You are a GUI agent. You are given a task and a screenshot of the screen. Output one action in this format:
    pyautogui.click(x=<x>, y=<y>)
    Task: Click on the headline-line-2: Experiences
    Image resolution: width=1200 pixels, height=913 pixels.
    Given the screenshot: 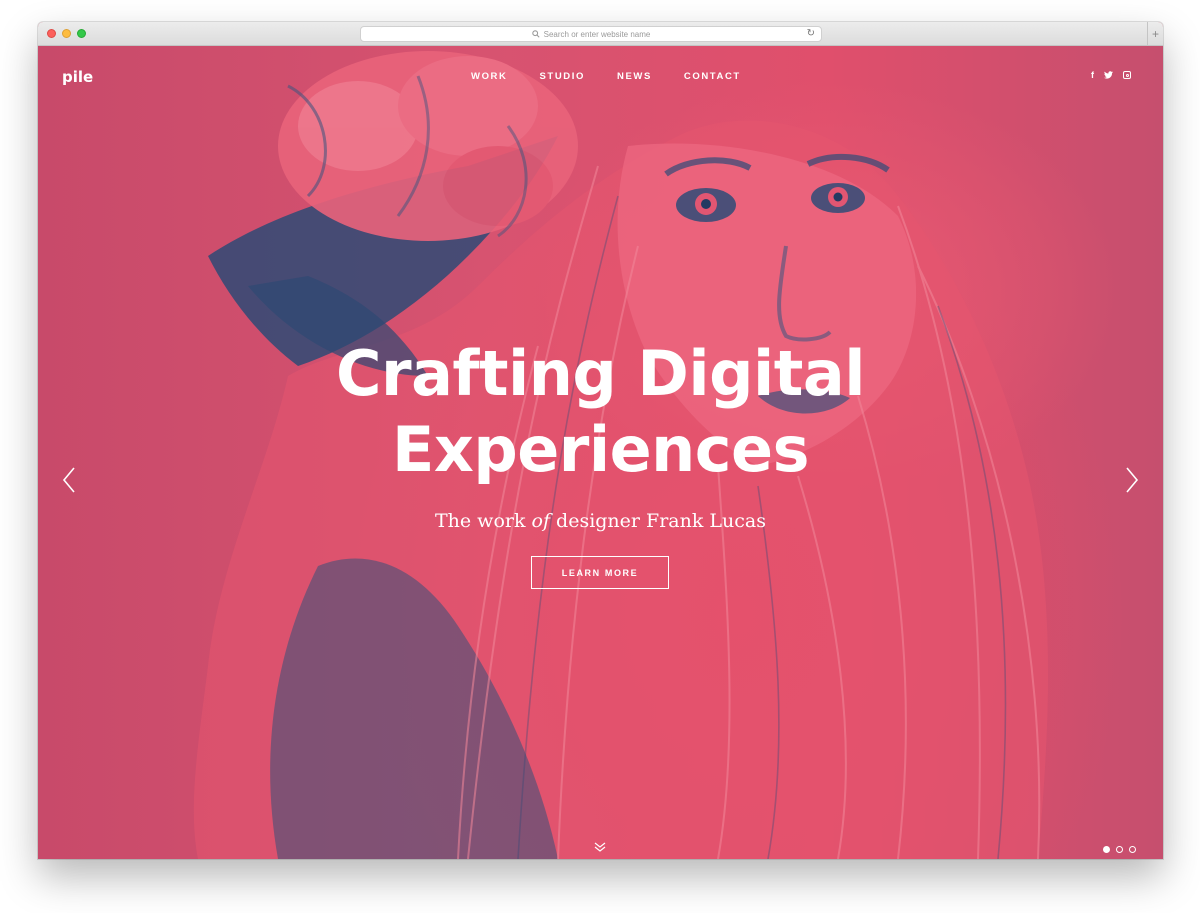 What is the action you would take?
    pyautogui.click(x=601, y=449)
    